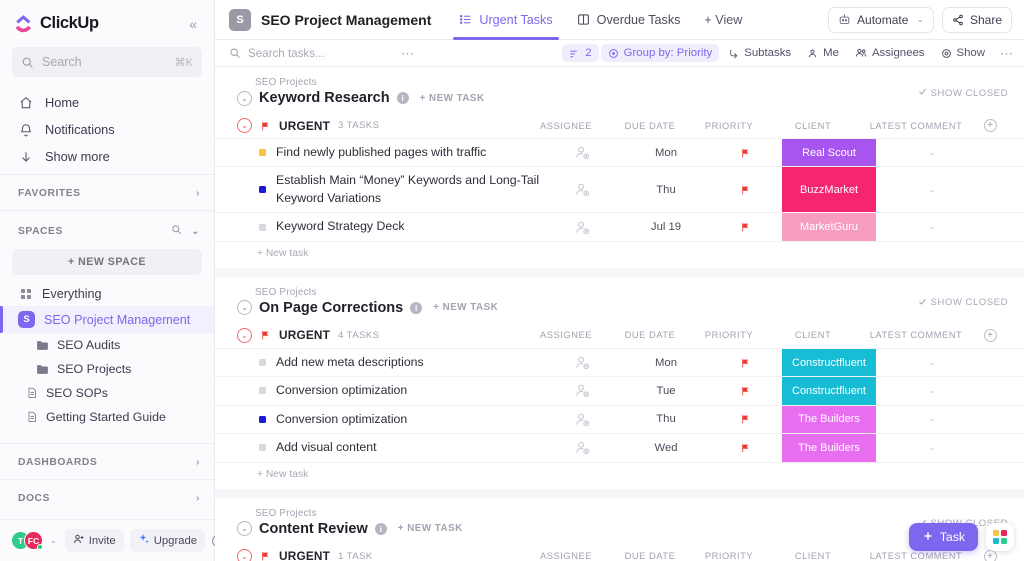 This screenshot has width=1024, height=561. Describe the element at coordinates (619, 254) in the screenshot. I see `new-task-inline-button: + New task` at that location.